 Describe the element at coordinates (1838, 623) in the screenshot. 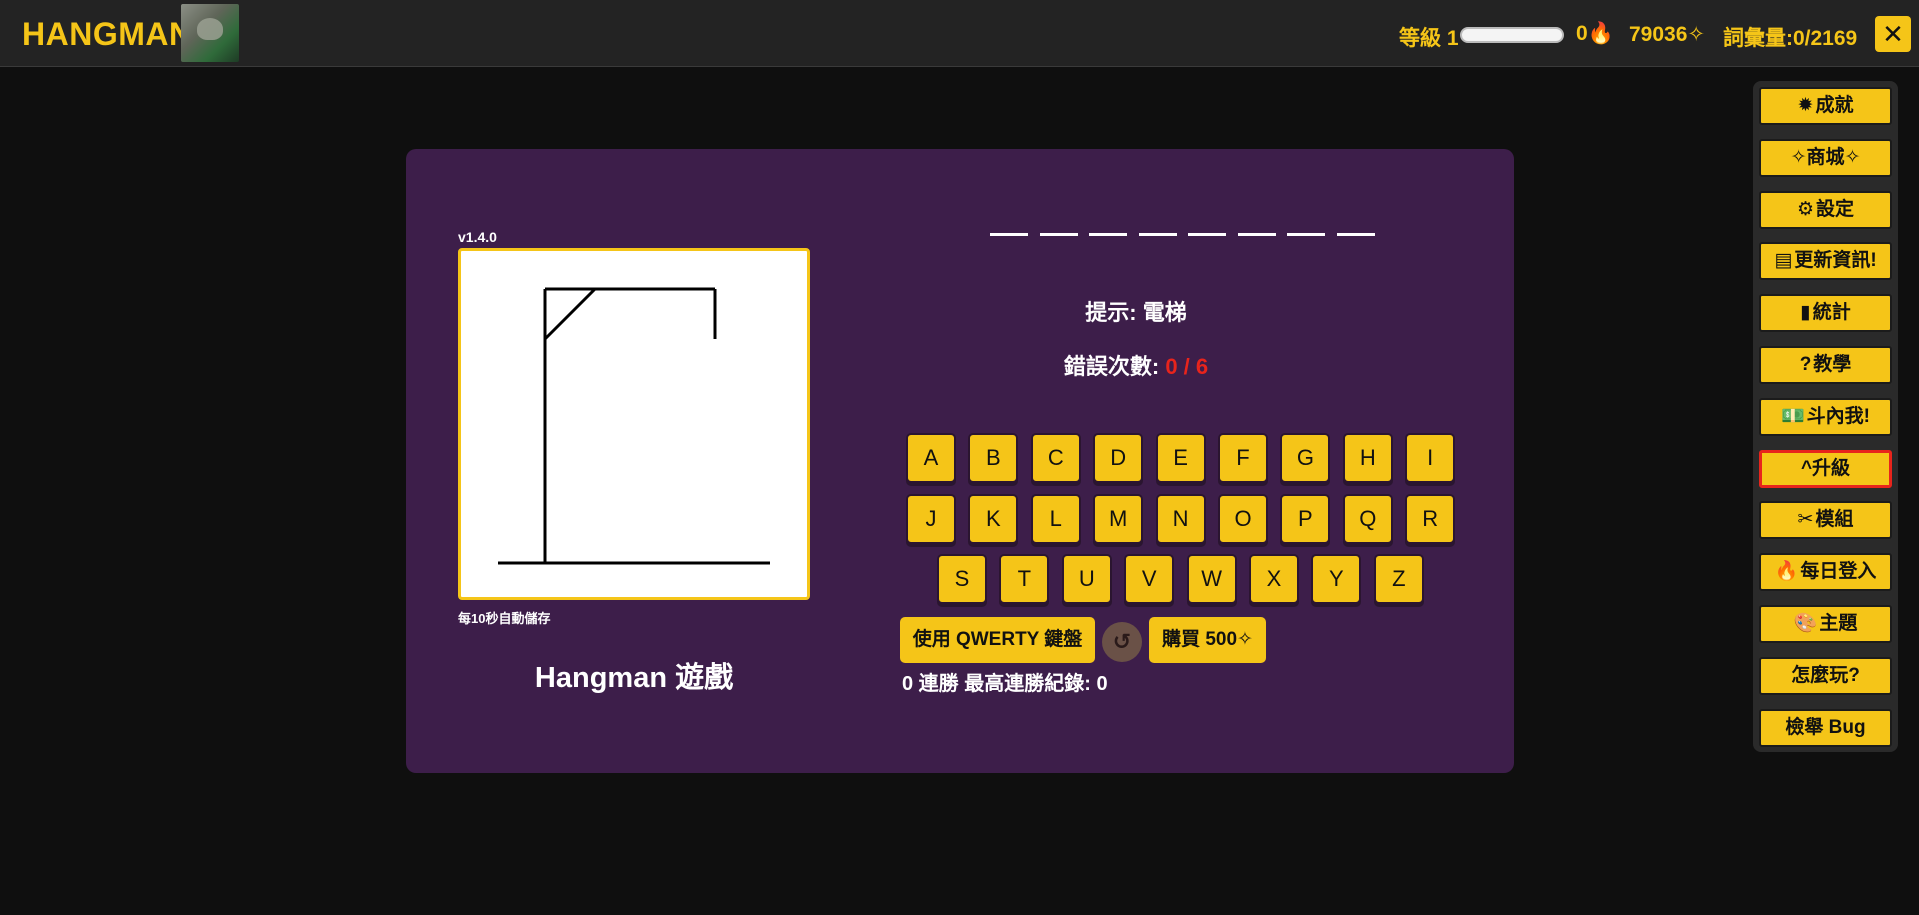

I see `side-button-label: 主題` at that location.